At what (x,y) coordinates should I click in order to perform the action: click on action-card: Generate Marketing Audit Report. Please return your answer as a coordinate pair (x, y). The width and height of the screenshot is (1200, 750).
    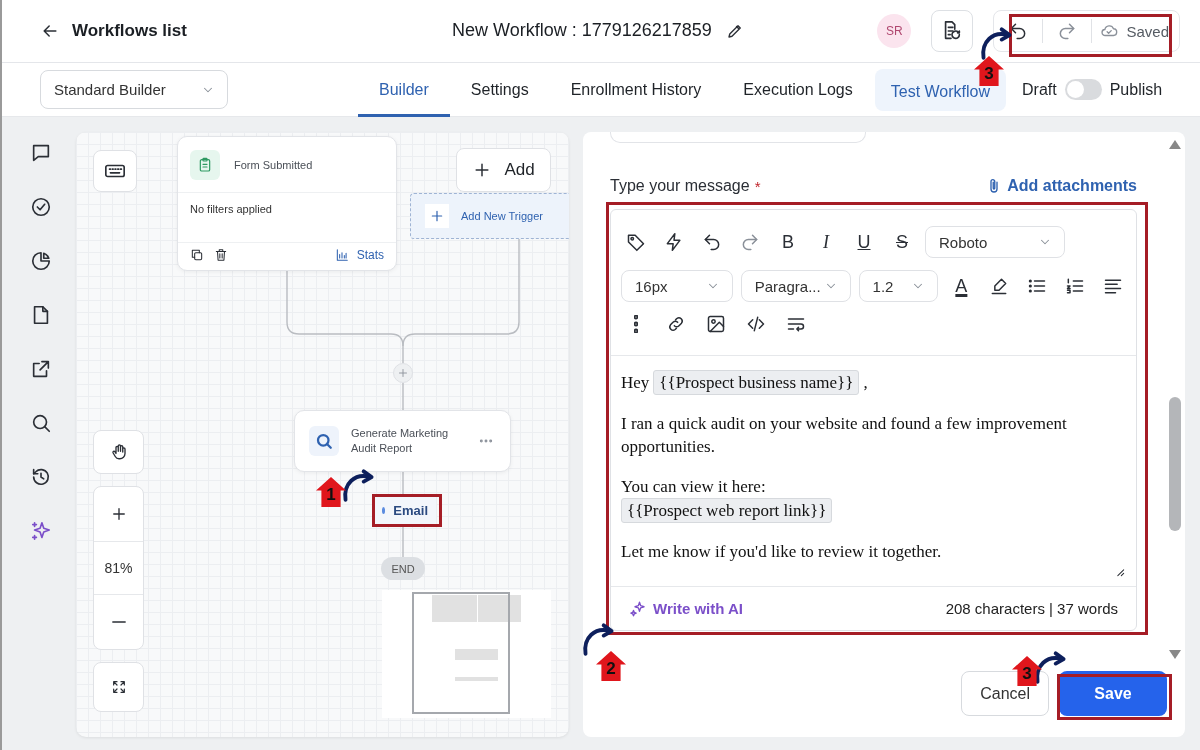
    Looking at the image, I should click on (402, 441).